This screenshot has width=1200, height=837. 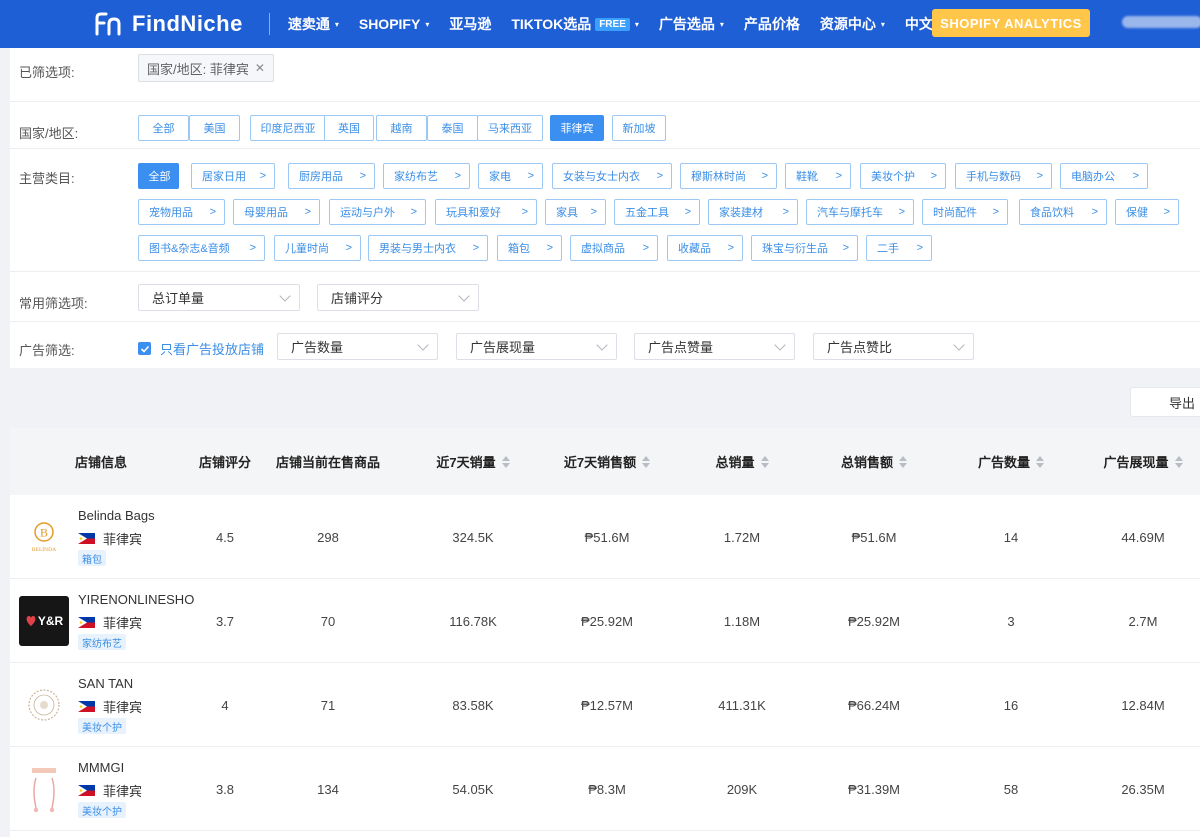 I want to click on ad-like-ratio-select: 广告点赞比, so click(x=893, y=346).